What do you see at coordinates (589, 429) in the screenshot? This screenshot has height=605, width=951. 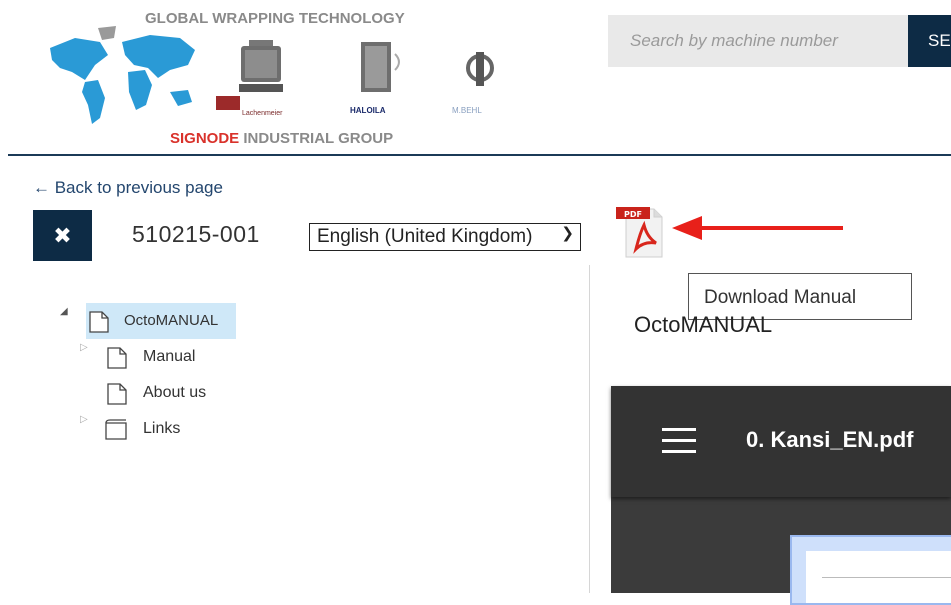 I see `panel-divider` at bounding box center [589, 429].